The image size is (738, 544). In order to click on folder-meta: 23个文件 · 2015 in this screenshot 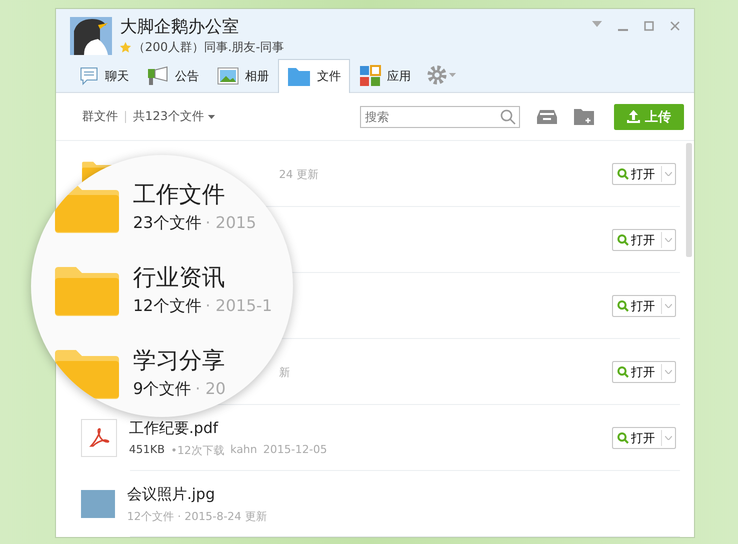, I will do `click(194, 223)`.